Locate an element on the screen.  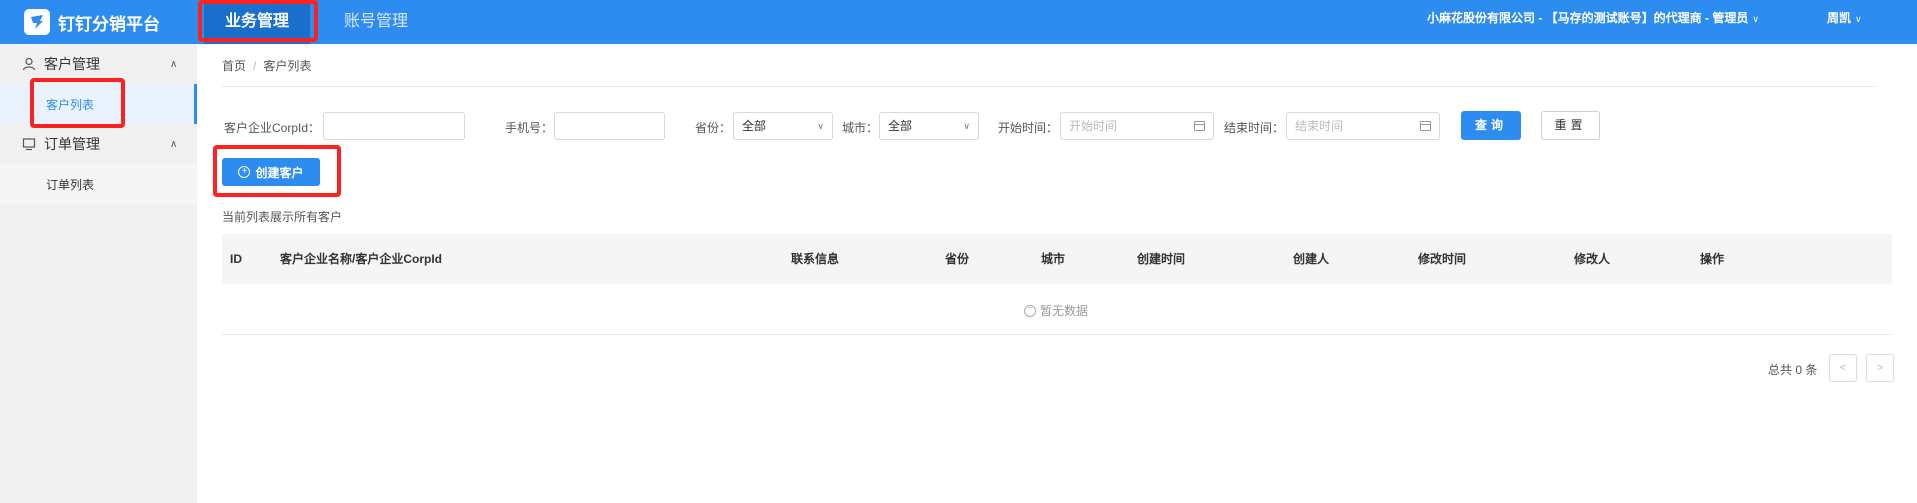
org-switcher: 小麻花股份有限公司 - 【马存的测试账号】的代理商 - 管理员 ∨ is located at coordinates (1593, 18).